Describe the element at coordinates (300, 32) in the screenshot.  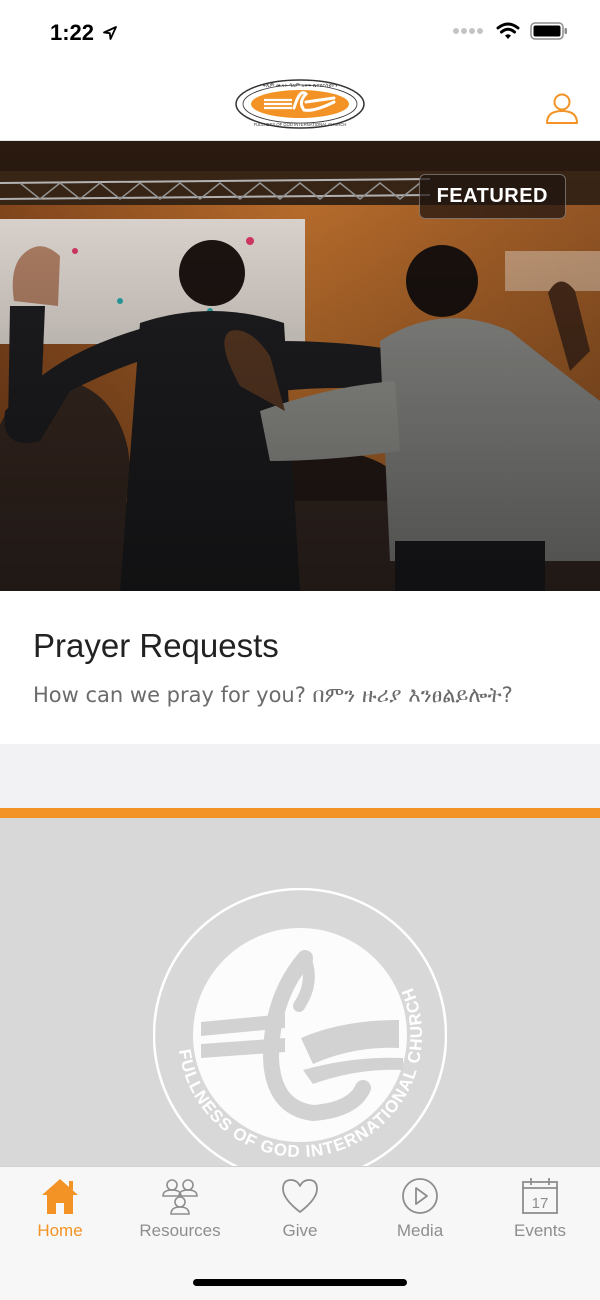
I see `status-bar: 1:22` at that location.